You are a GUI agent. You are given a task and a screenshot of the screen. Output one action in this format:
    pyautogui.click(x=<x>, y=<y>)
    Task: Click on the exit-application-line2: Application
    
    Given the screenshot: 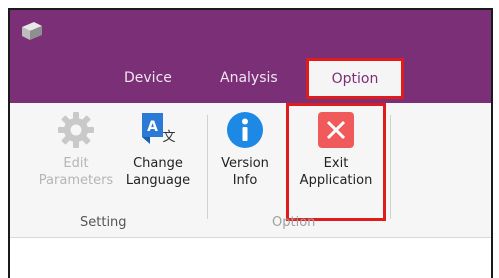 What is the action you would take?
    pyautogui.click(x=336, y=180)
    